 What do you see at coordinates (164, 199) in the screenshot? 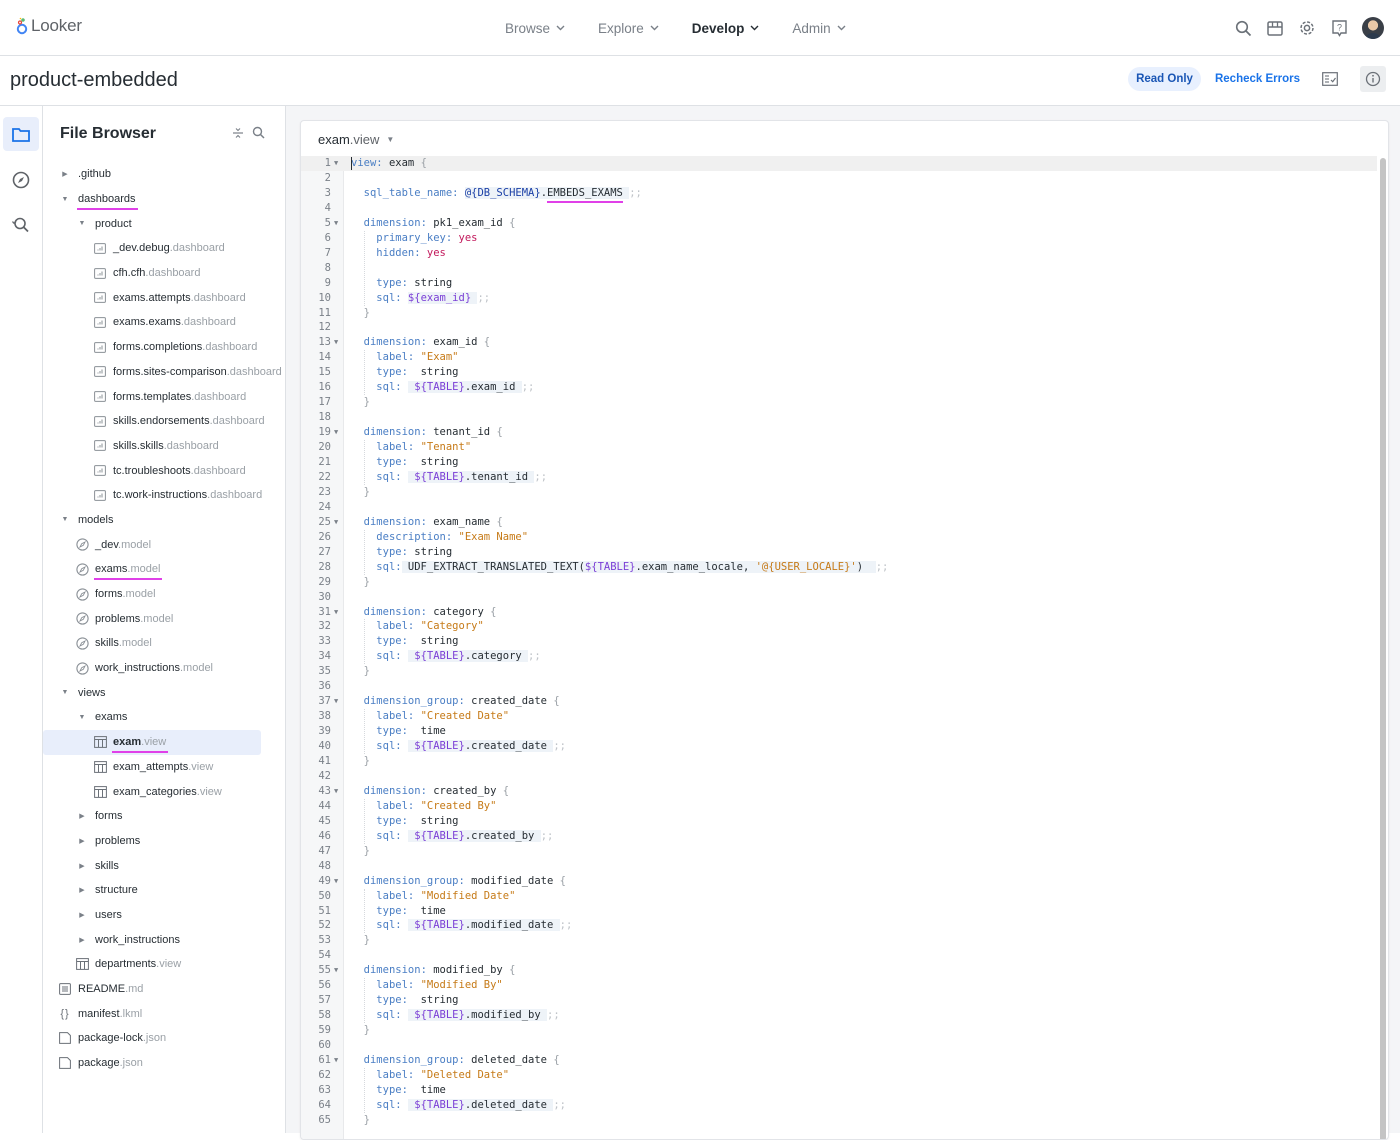
I see `tree-folder-dashboards: ▼ dashboards` at bounding box center [164, 199].